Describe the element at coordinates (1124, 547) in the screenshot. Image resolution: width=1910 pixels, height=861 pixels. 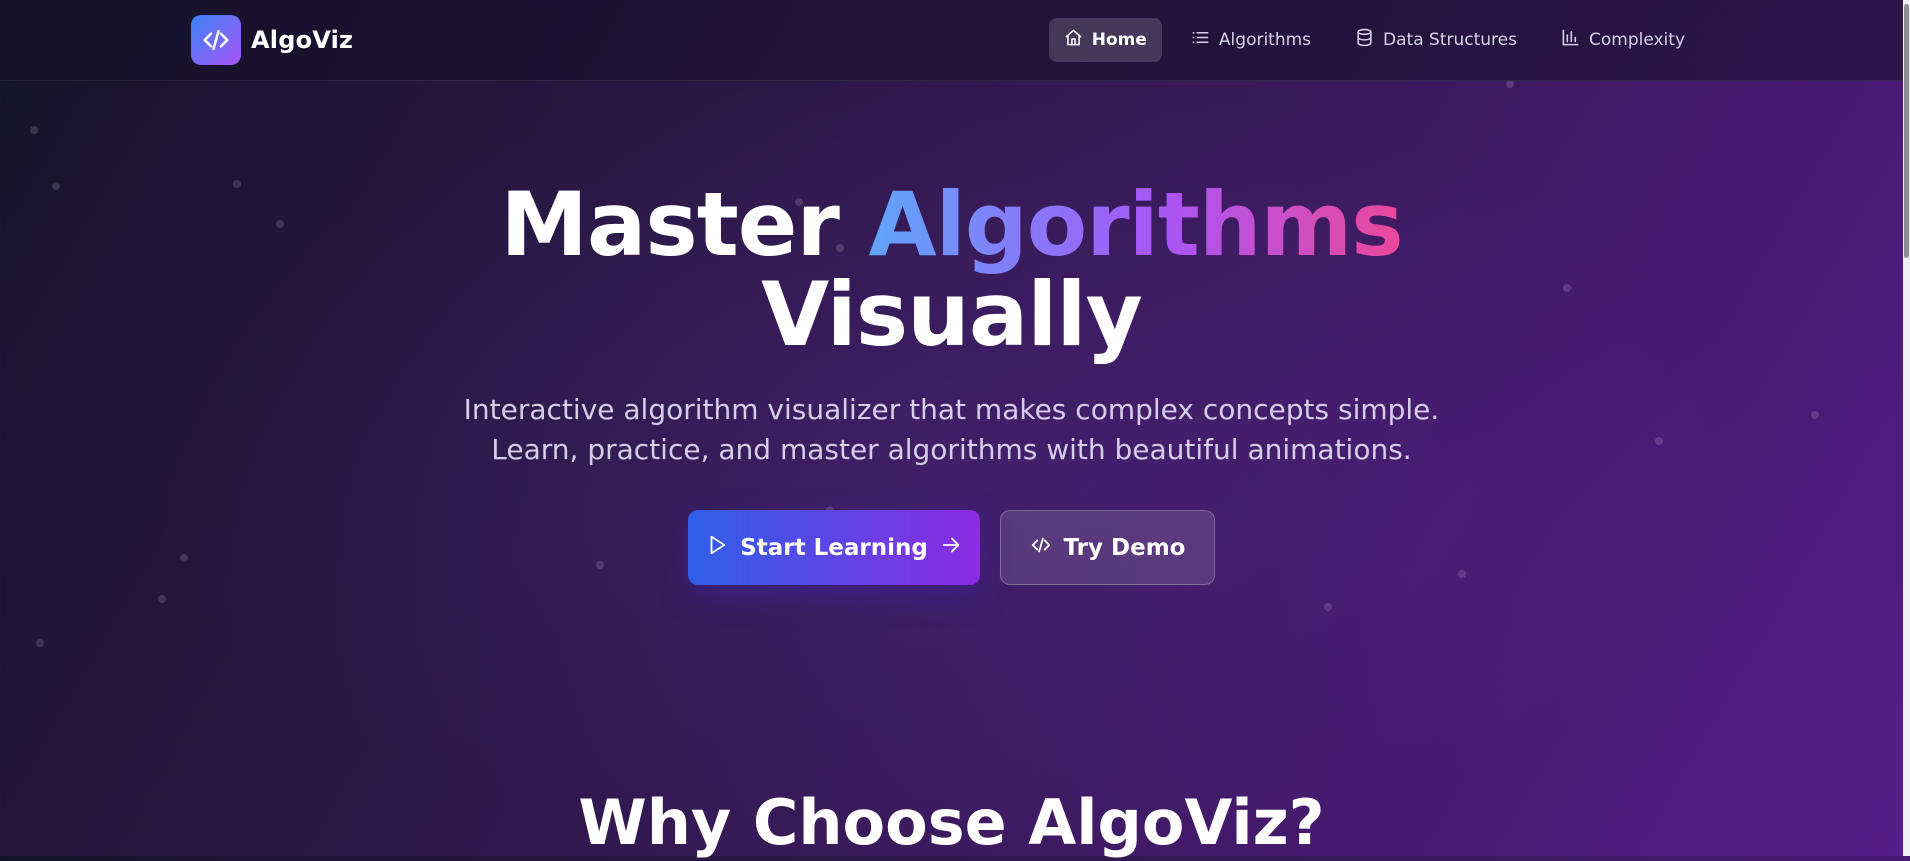
I see `try-demo-label: Try Demo` at that location.